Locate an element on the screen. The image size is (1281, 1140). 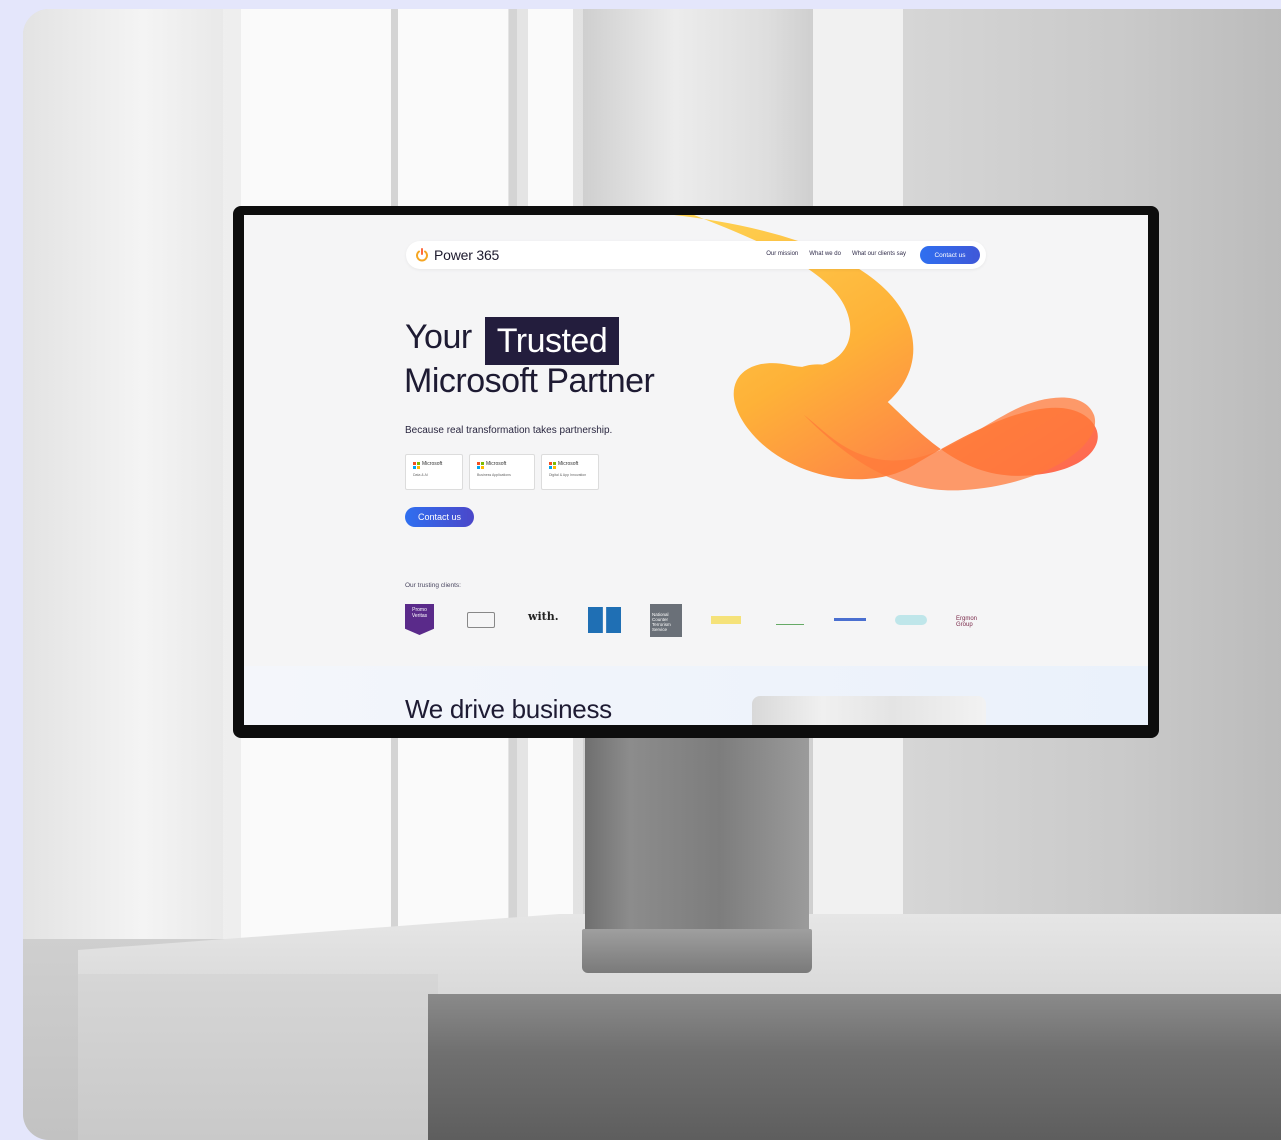
hero-title-highlight: Trusted is located at coordinates (552, 341).